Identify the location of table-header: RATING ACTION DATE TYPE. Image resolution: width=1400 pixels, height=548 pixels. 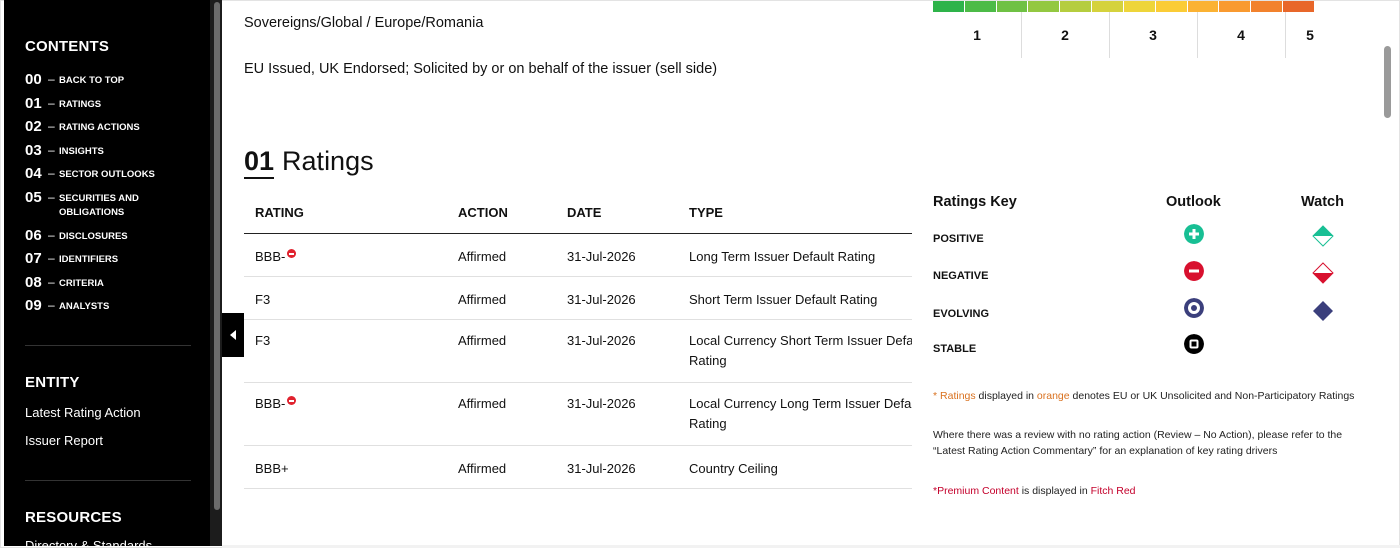
(578, 212).